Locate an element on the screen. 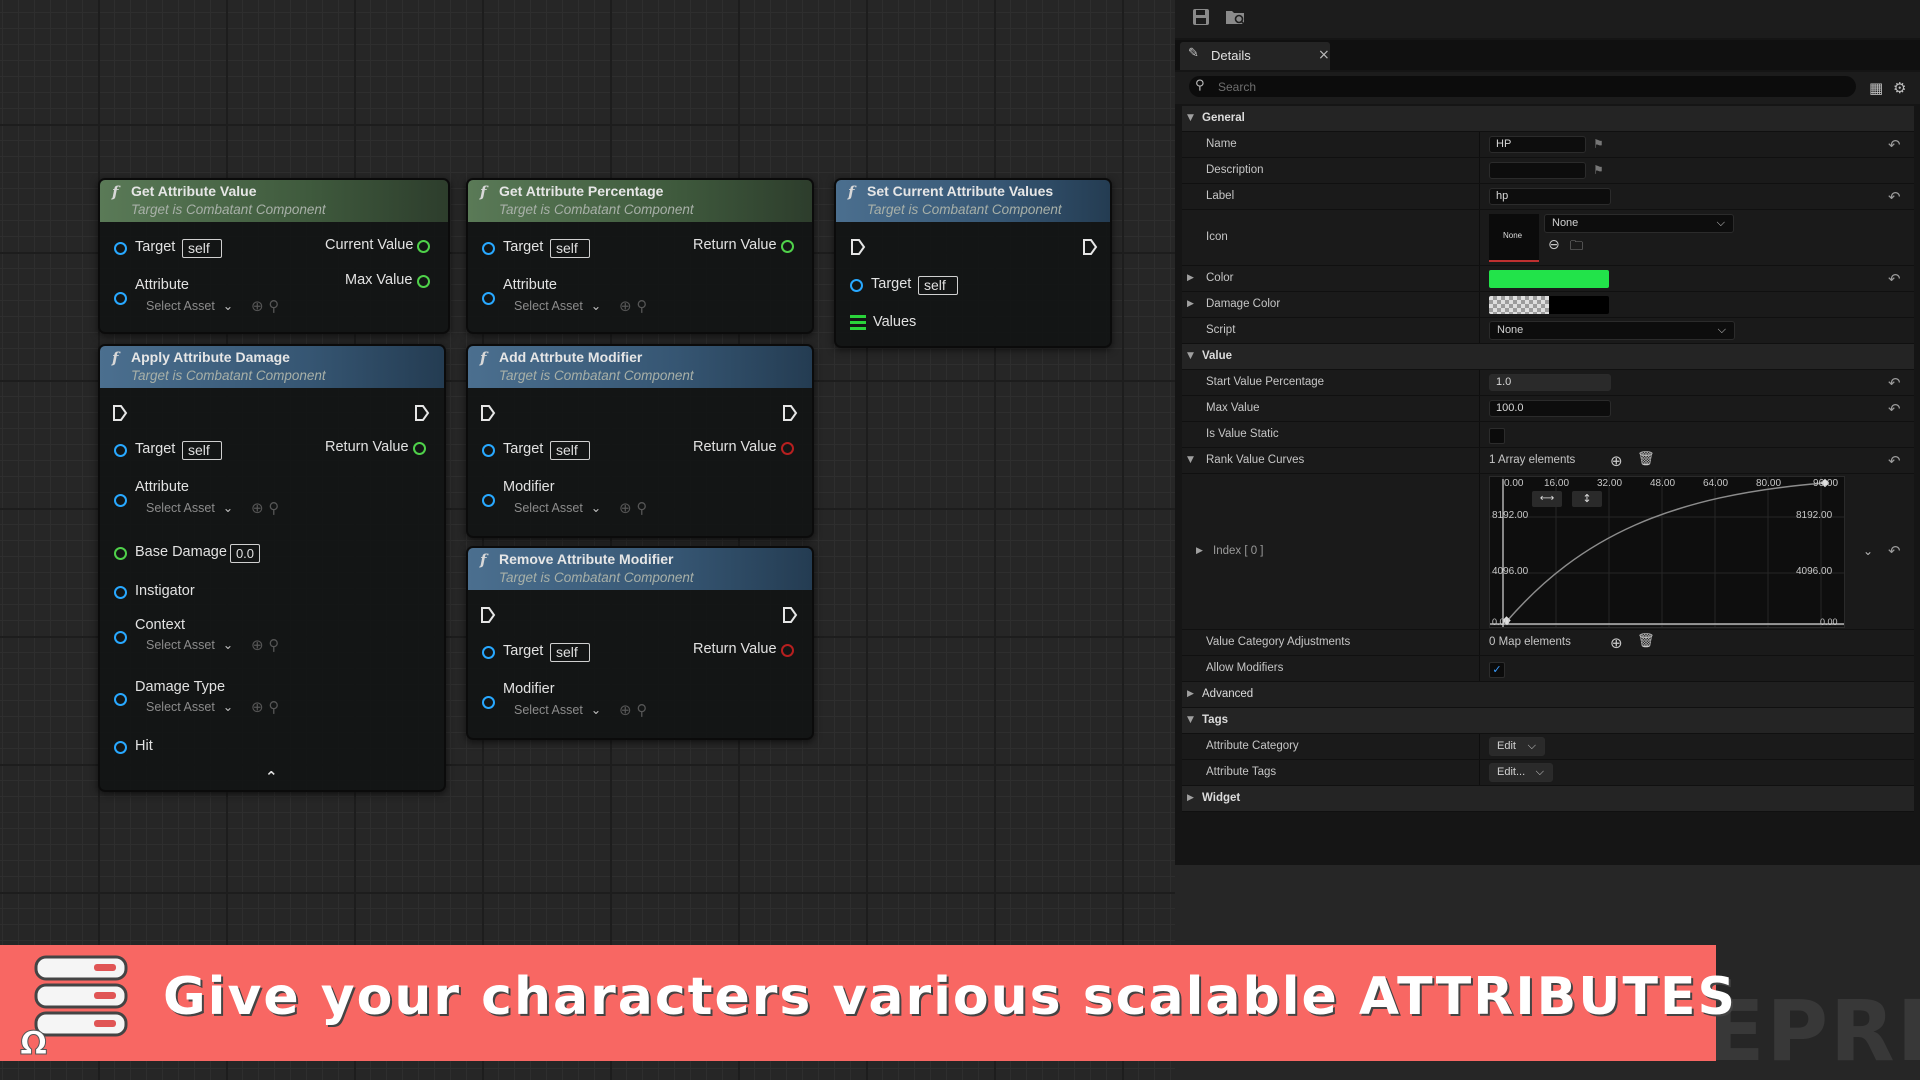  save-icon is located at coordinates (1201, 19).